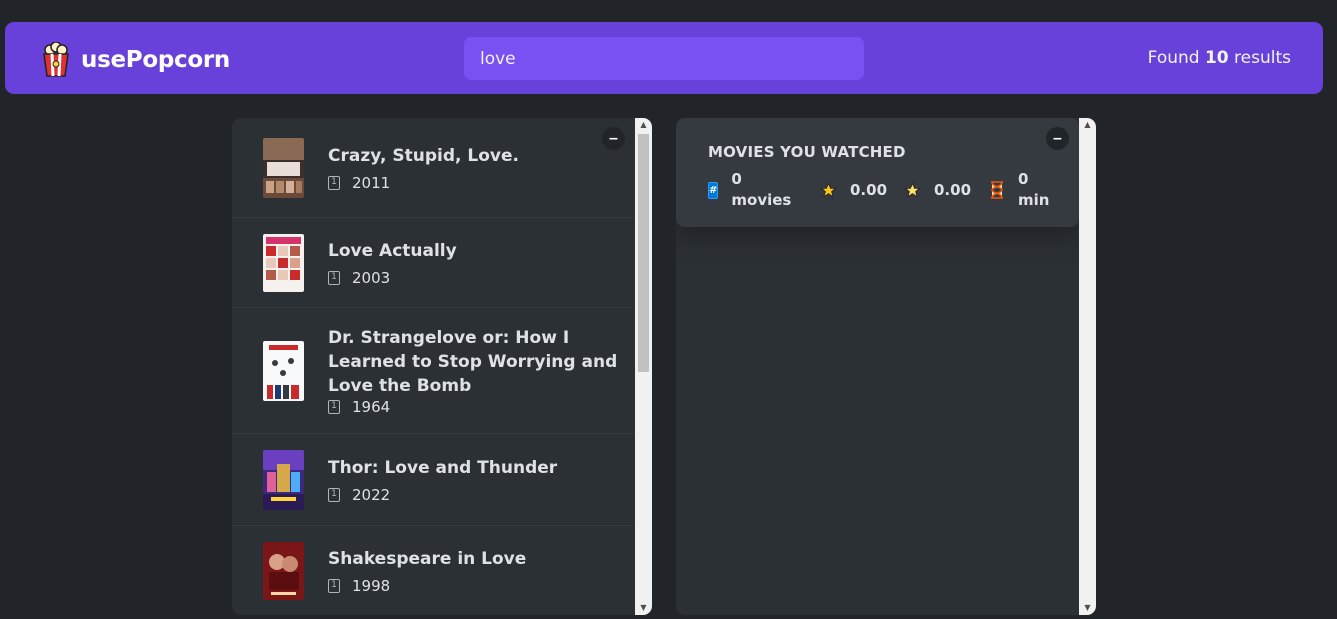 Image resolution: width=1337 pixels, height=619 pixels. Describe the element at coordinates (761, 200) in the screenshot. I see `movies-unit: movies` at that location.